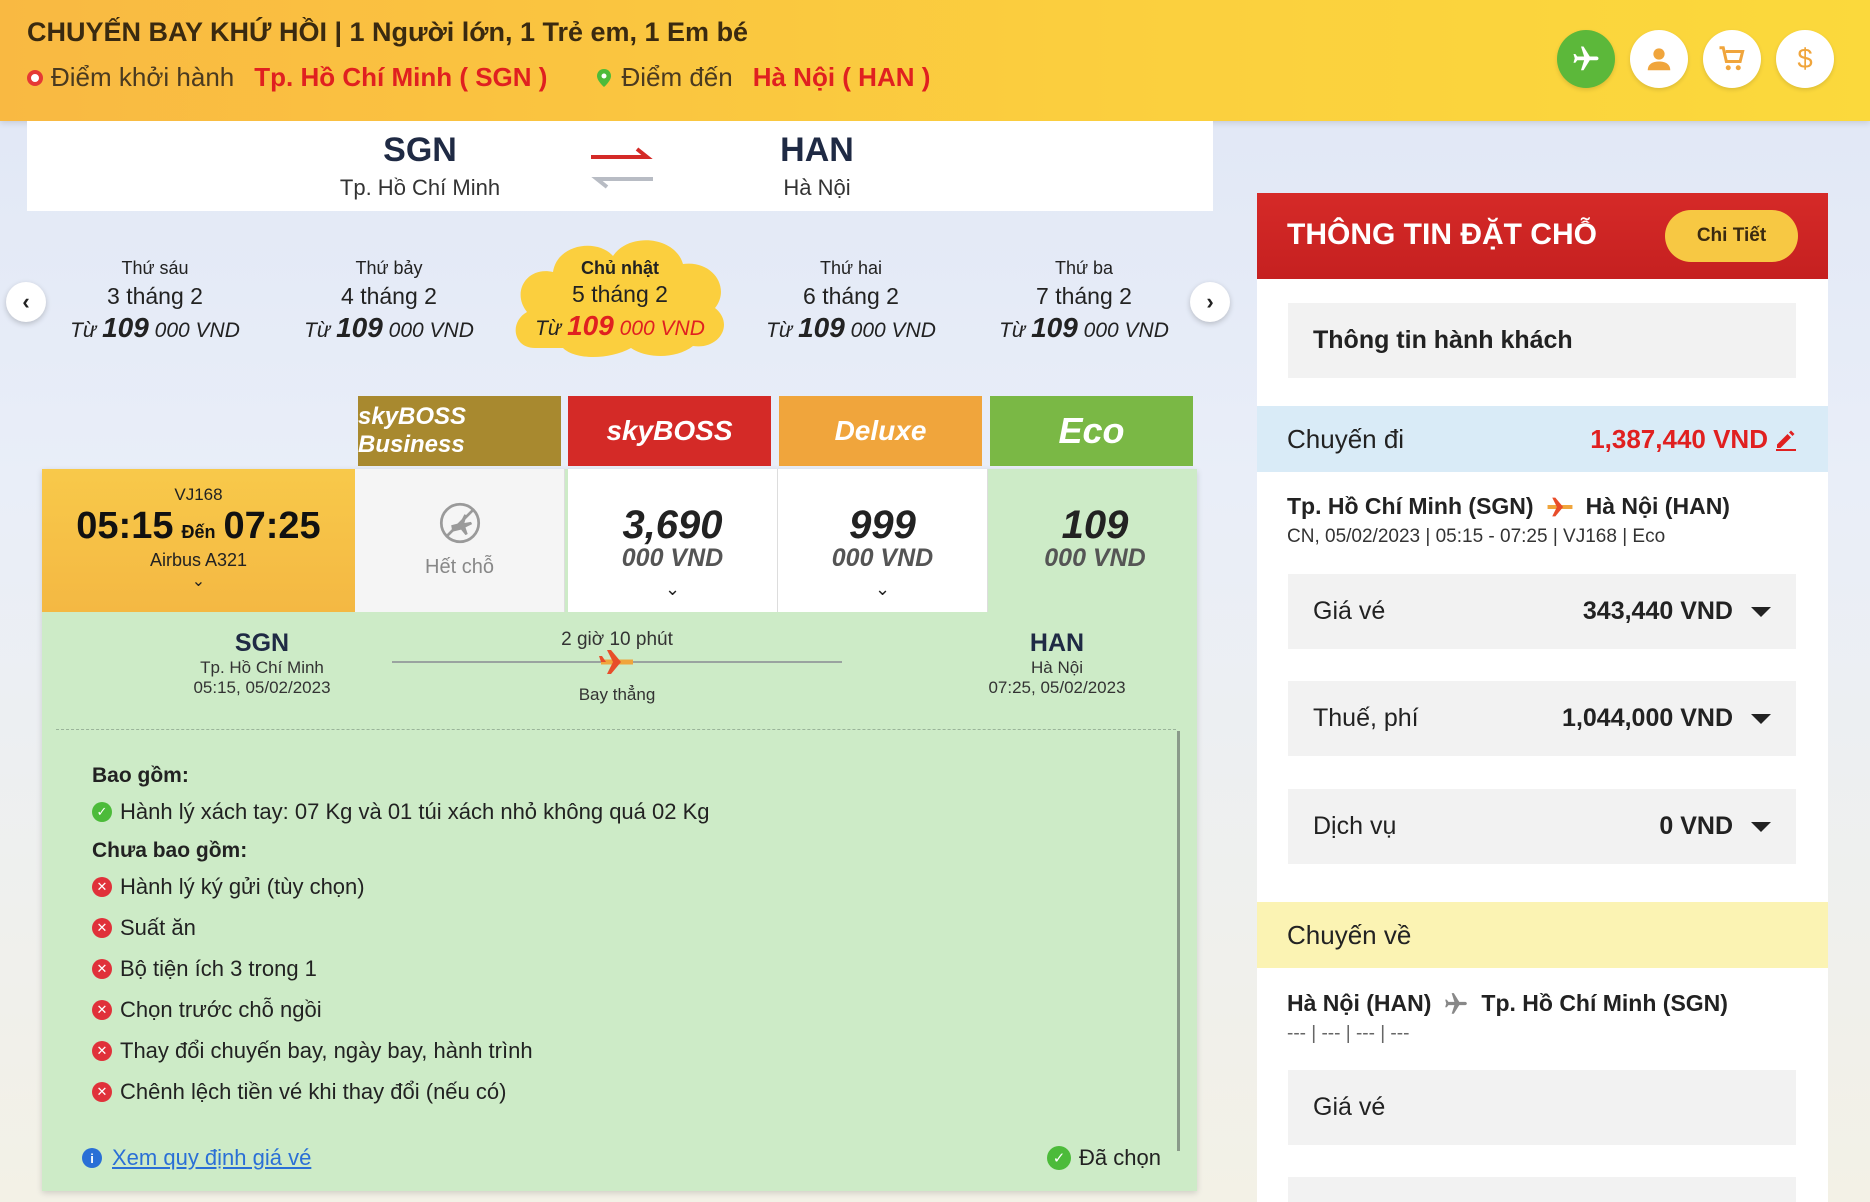 The image size is (1870, 1202). I want to click on date-tab: Thứ bảy 4 tháng 2 Từ 109 000 VND, so click(389, 295).